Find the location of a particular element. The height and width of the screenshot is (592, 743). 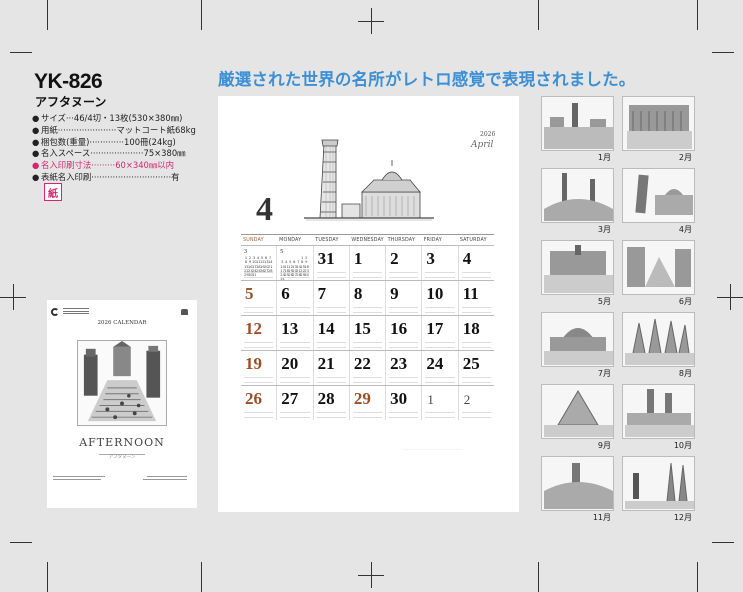

day-number: 6 is located at coordinates (285, 293).